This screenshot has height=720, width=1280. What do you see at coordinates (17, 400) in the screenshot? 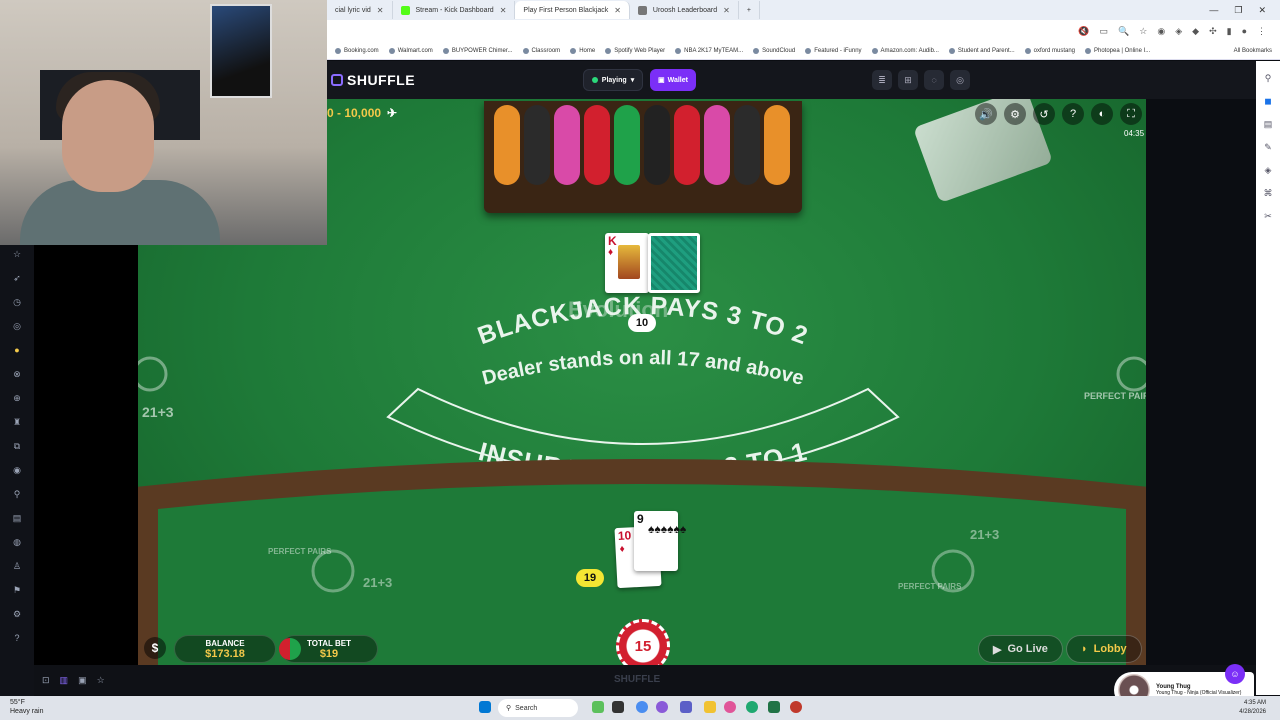
I see `promo-icon: ⊕` at bounding box center [17, 400].